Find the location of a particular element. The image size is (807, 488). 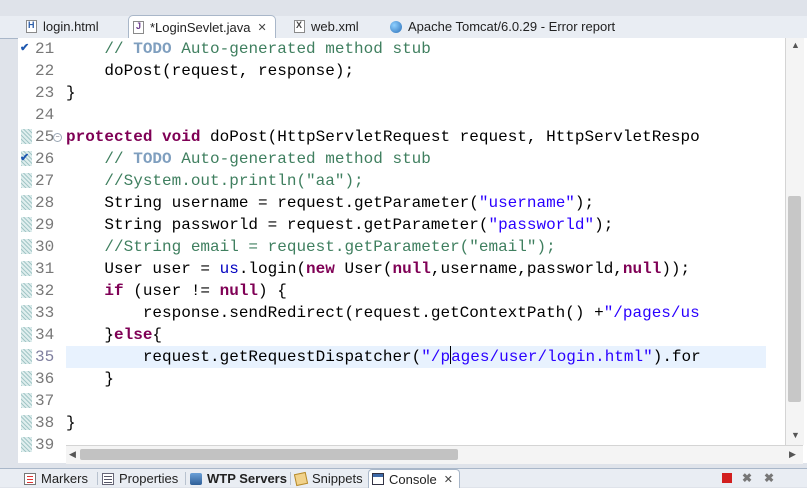

line-number: 33 is located at coordinates (45, 313).